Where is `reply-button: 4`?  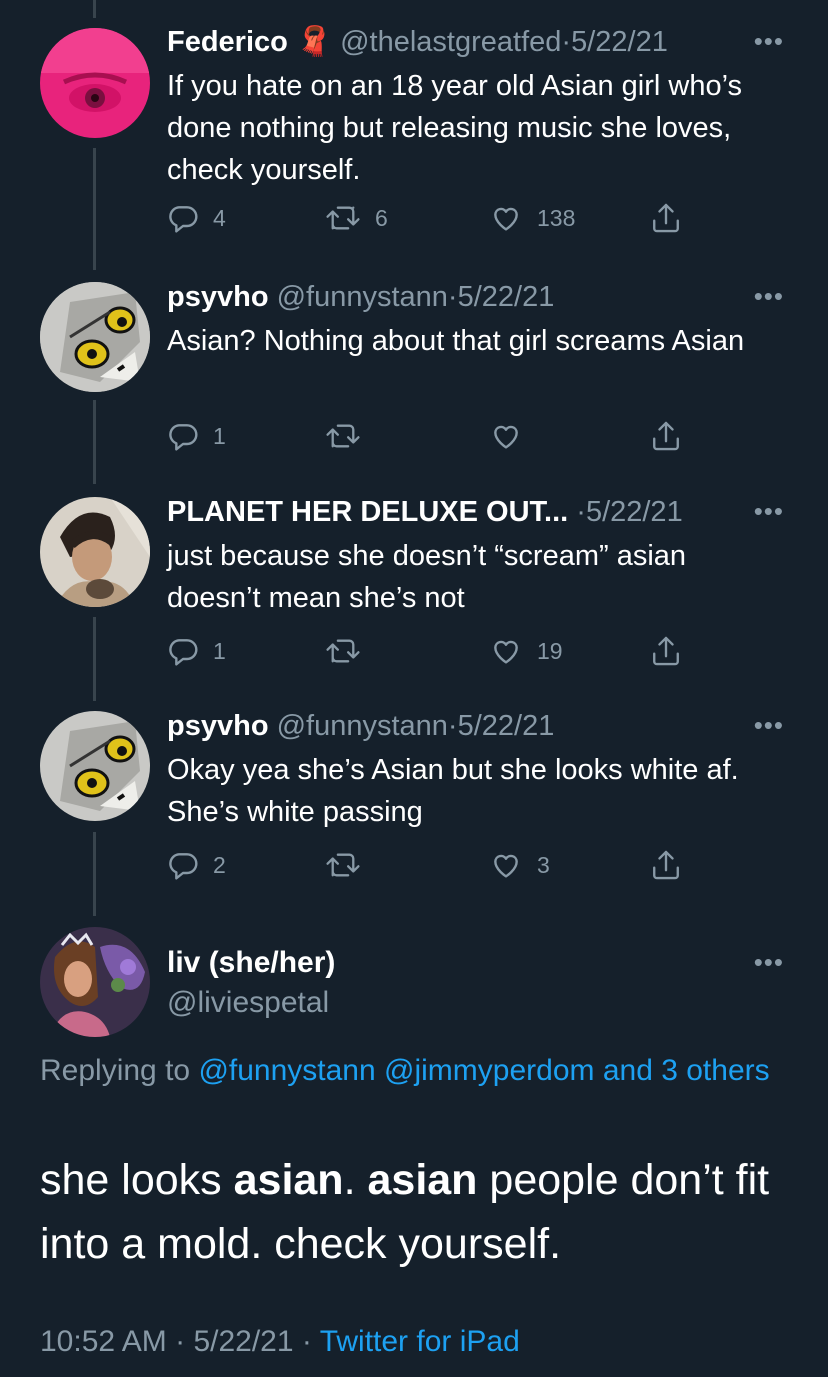
reply-button: 4 is located at coordinates (196, 218).